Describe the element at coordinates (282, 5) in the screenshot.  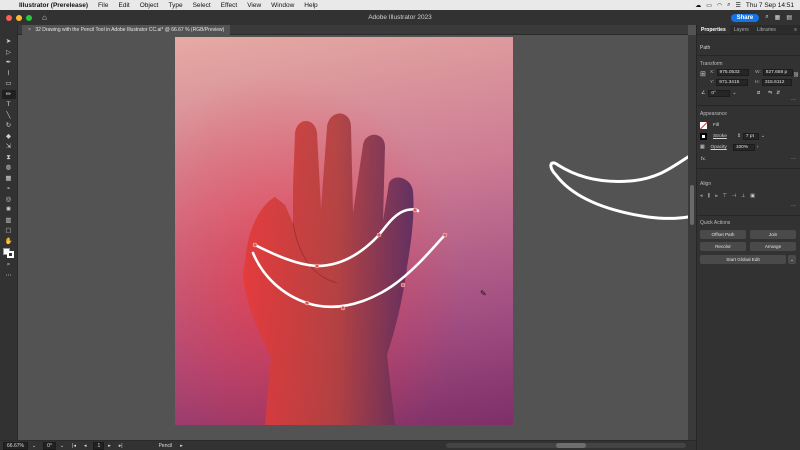
I see `menu-window: Window` at that location.